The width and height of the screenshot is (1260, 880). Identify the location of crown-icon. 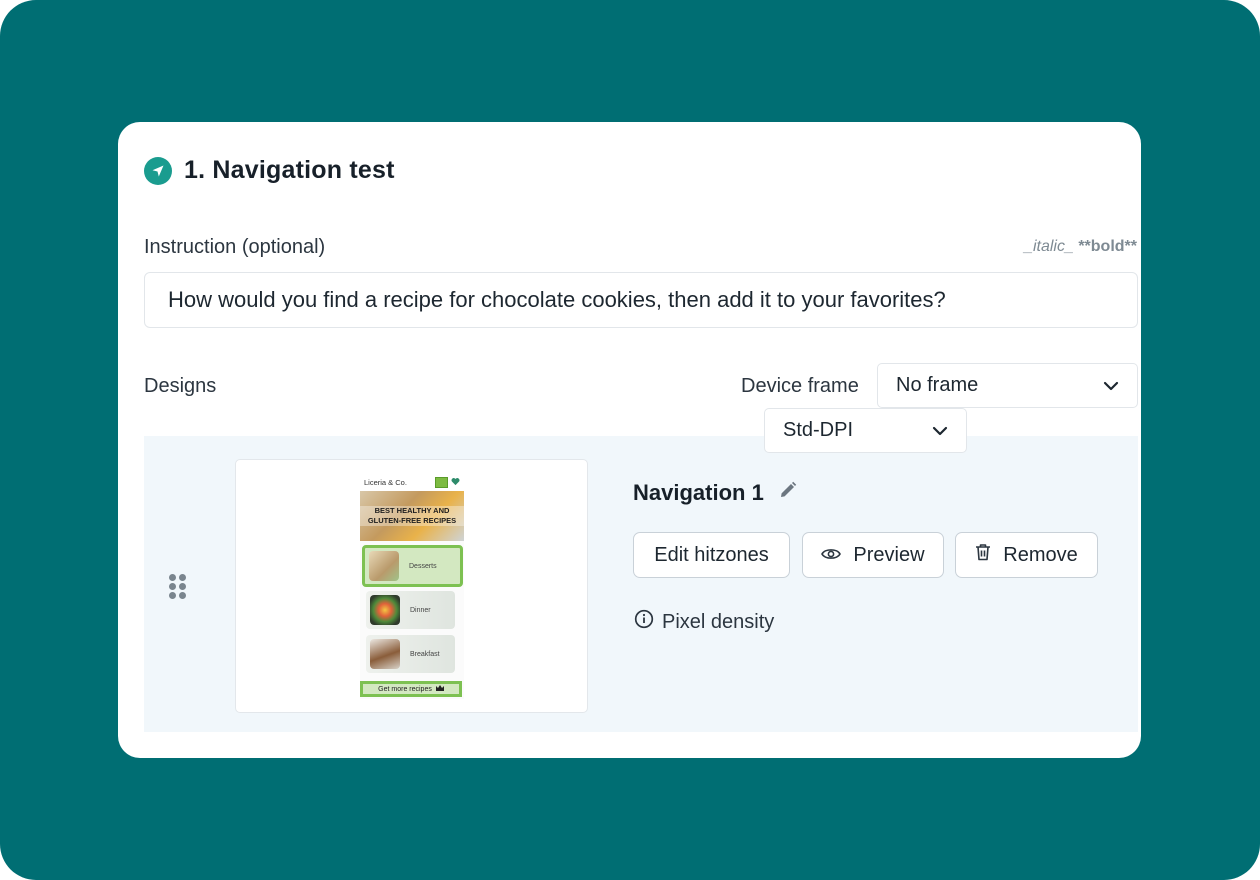
(439, 689).